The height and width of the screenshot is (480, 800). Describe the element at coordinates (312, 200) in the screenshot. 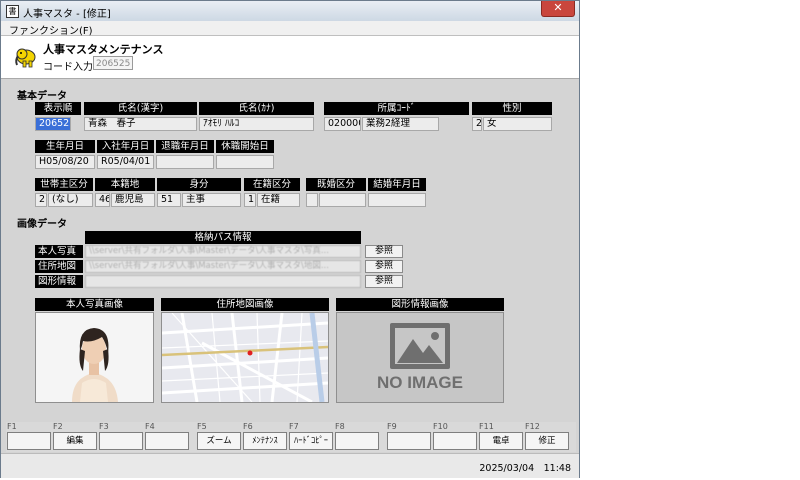

I see `marital-code-field` at that location.